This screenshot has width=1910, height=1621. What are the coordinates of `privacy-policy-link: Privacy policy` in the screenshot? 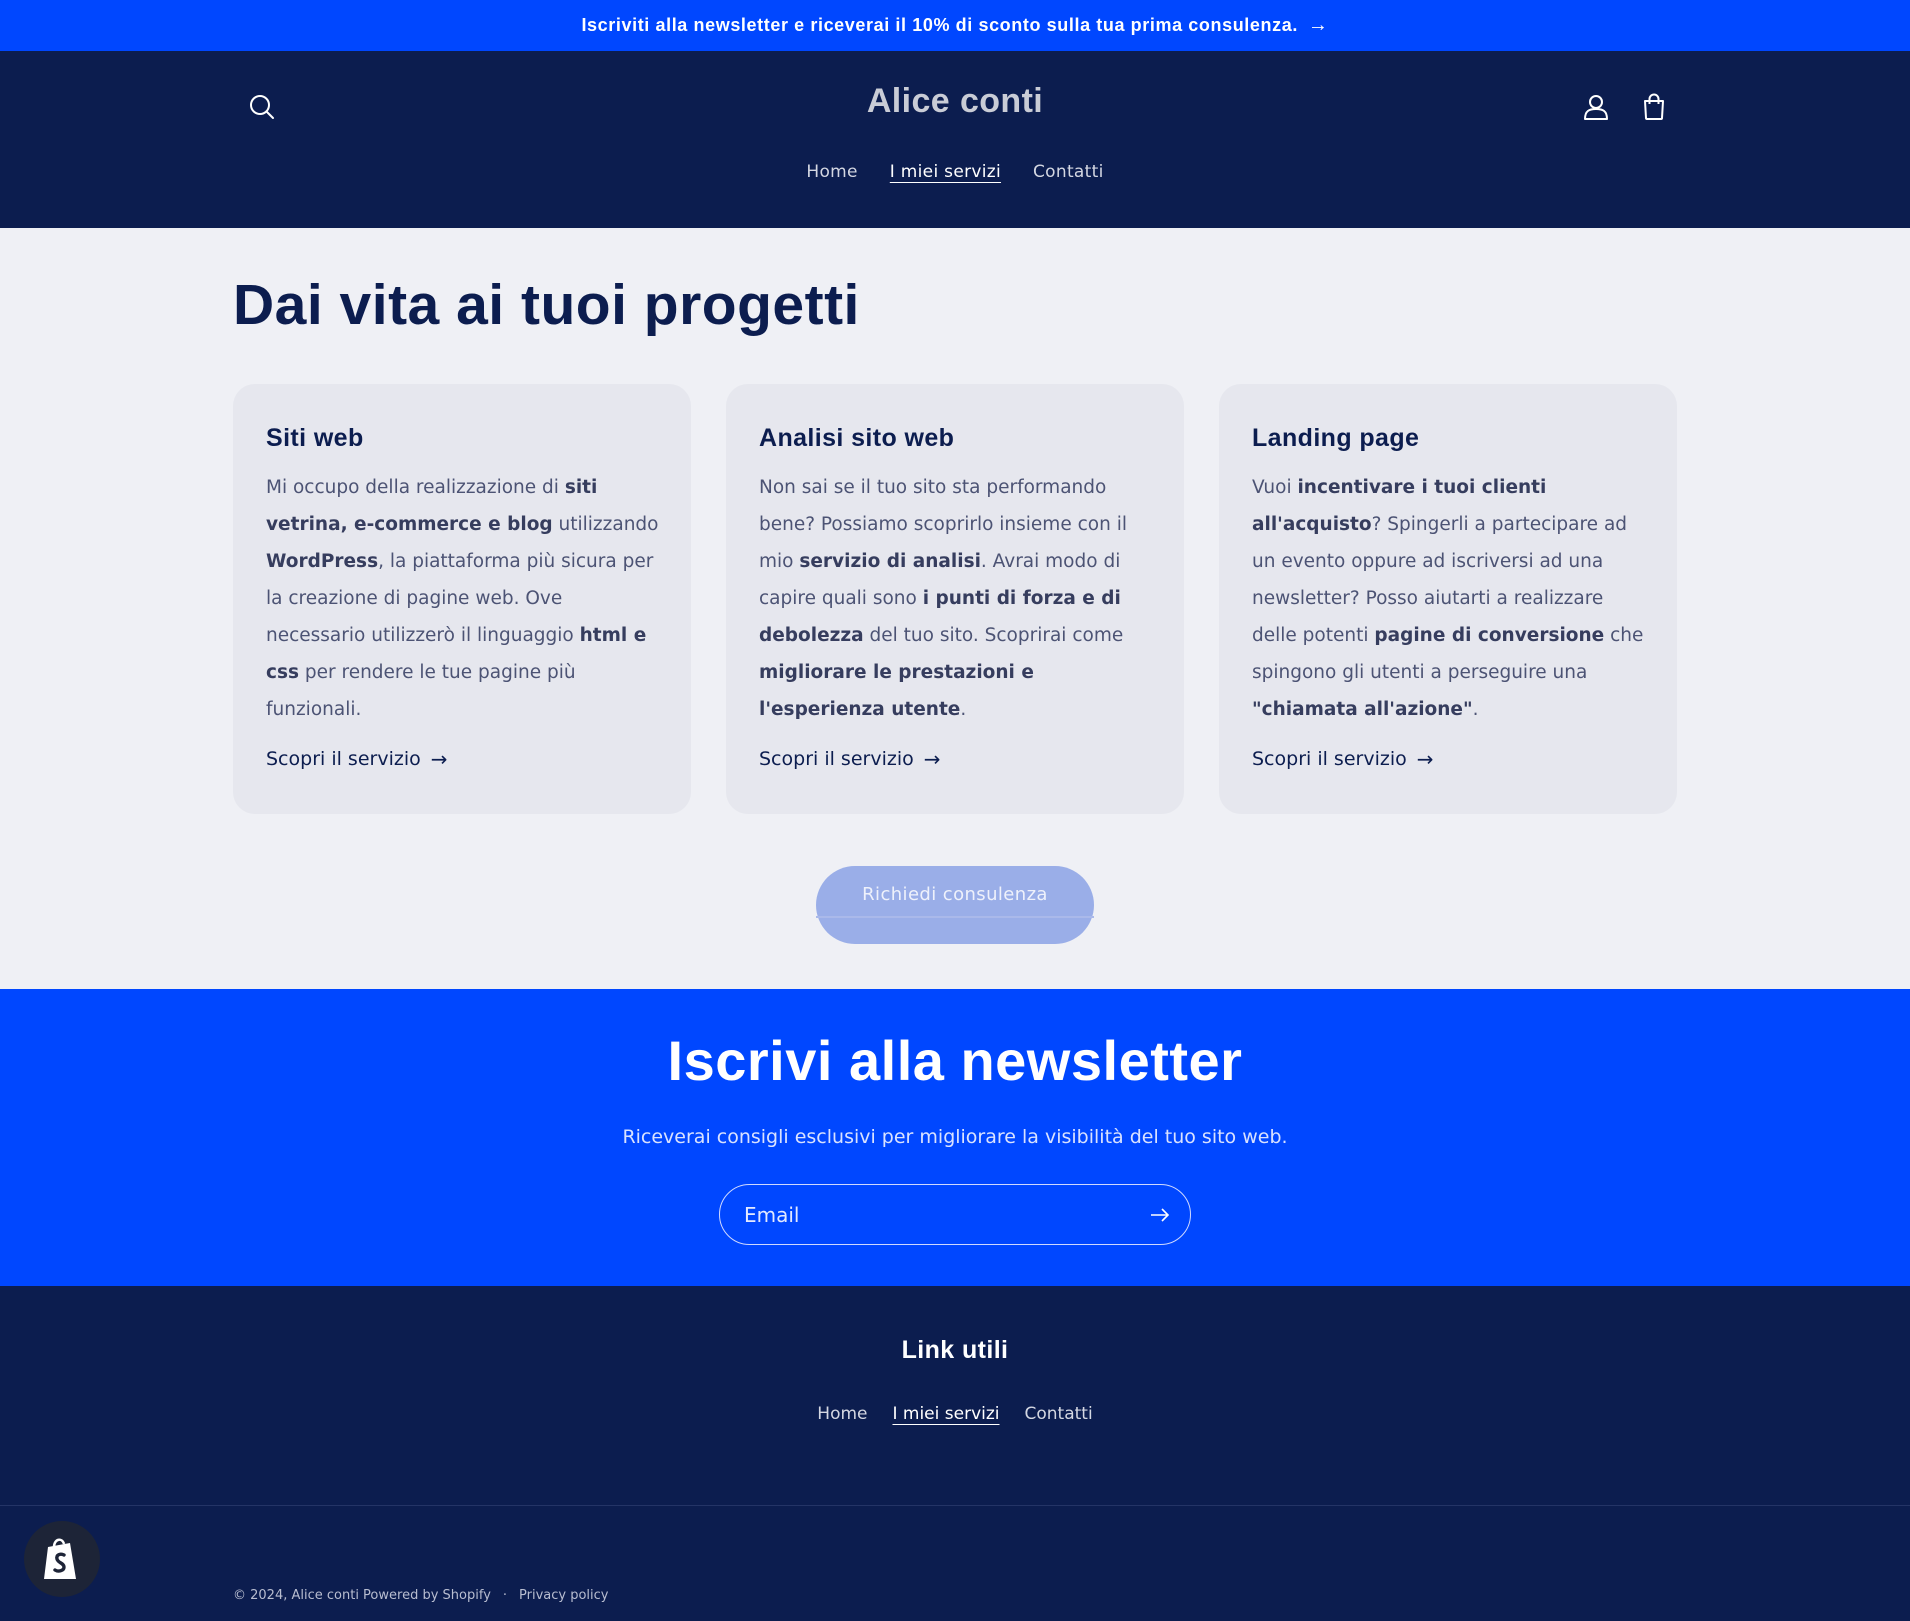 It's located at (563, 1595).